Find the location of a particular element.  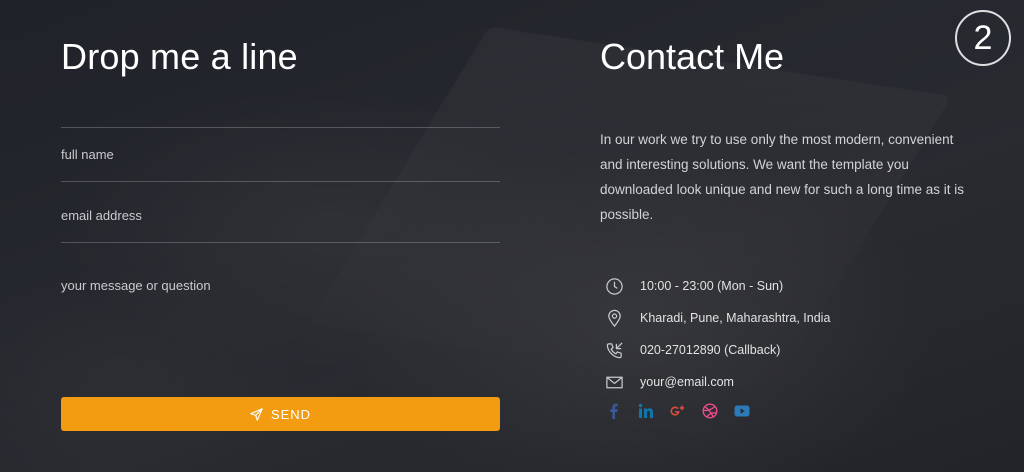

dribbble-link is located at coordinates (718, 411).